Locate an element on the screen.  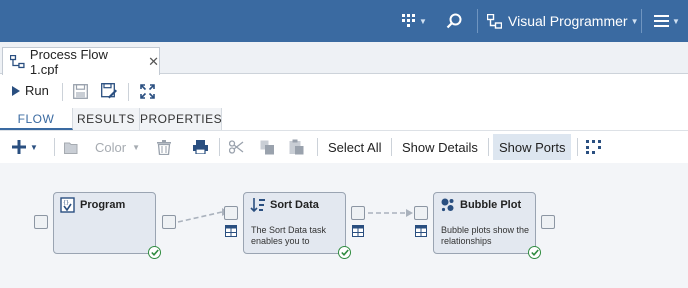
cut-button is located at coordinates (236, 147).